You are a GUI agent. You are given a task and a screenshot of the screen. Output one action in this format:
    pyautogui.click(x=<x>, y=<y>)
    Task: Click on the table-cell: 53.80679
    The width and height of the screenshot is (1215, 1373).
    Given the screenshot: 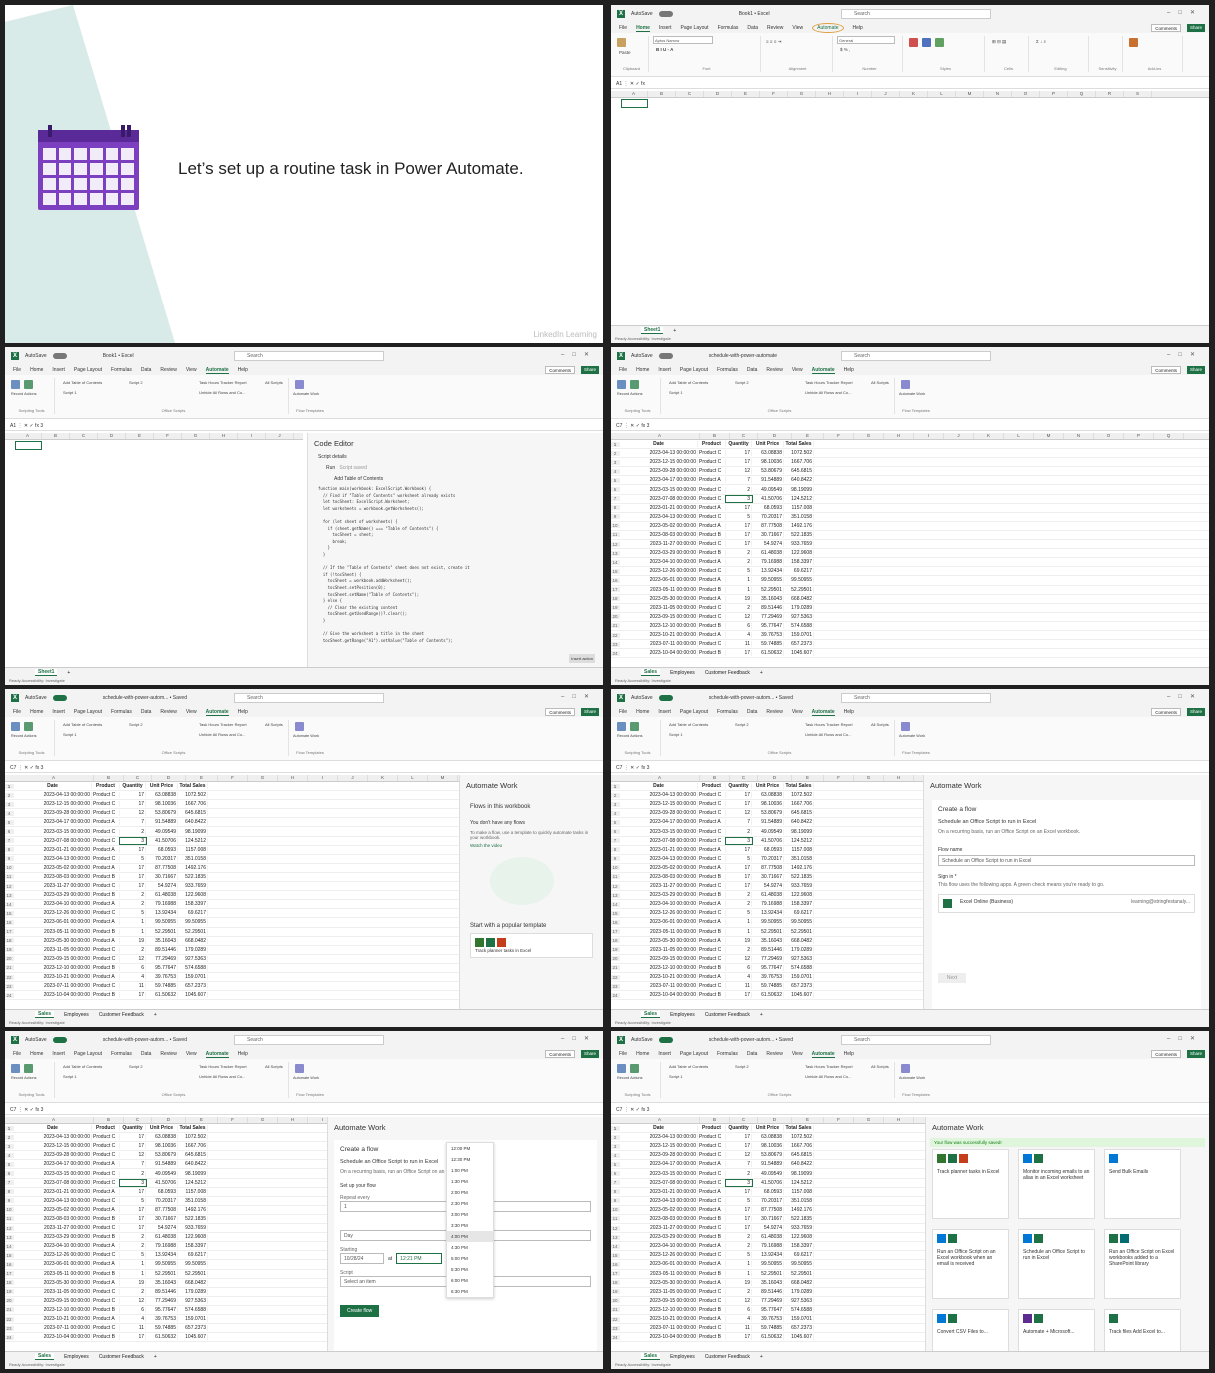 What is the action you would take?
    pyautogui.click(x=162, y=813)
    